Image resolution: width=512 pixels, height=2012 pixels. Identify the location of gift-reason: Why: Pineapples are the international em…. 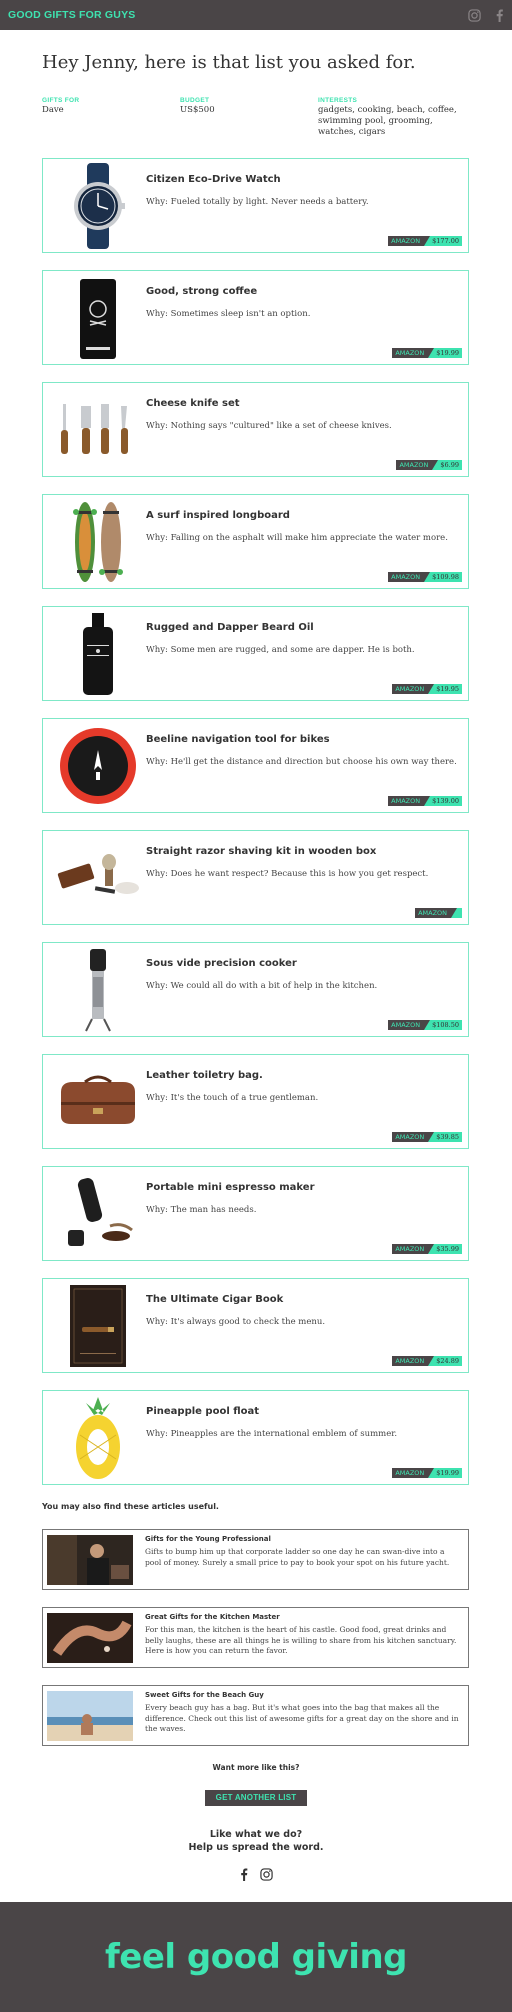
(272, 1434).